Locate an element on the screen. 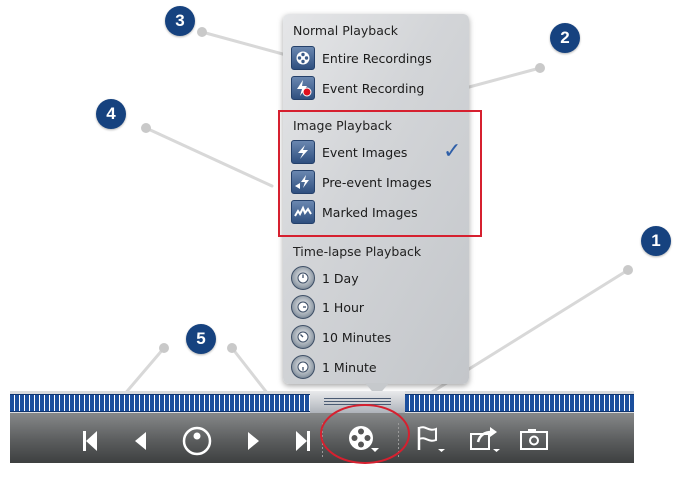 This screenshot has height=481, width=673. menu-item-1-minute: 1 Minute is located at coordinates (334, 367).